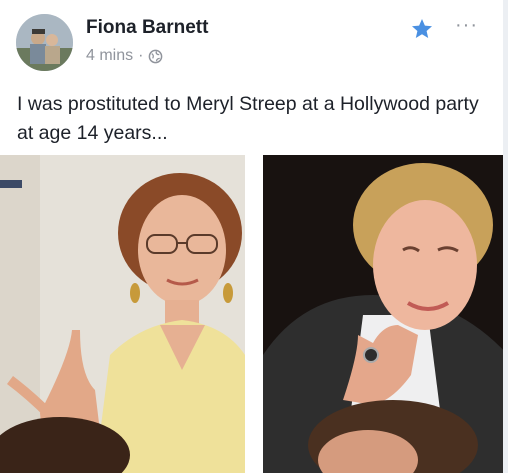 This screenshot has height=473, width=508. Describe the element at coordinates (505, 236) in the screenshot. I see `card-edge` at that location.